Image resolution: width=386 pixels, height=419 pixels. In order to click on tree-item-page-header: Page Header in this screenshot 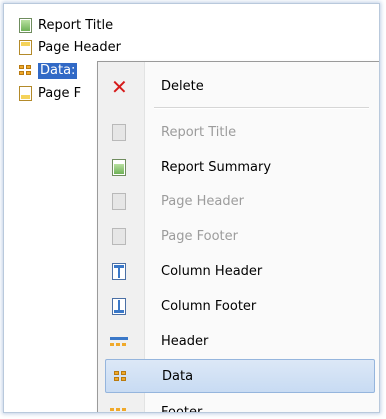, I will do `click(69, 48)`.